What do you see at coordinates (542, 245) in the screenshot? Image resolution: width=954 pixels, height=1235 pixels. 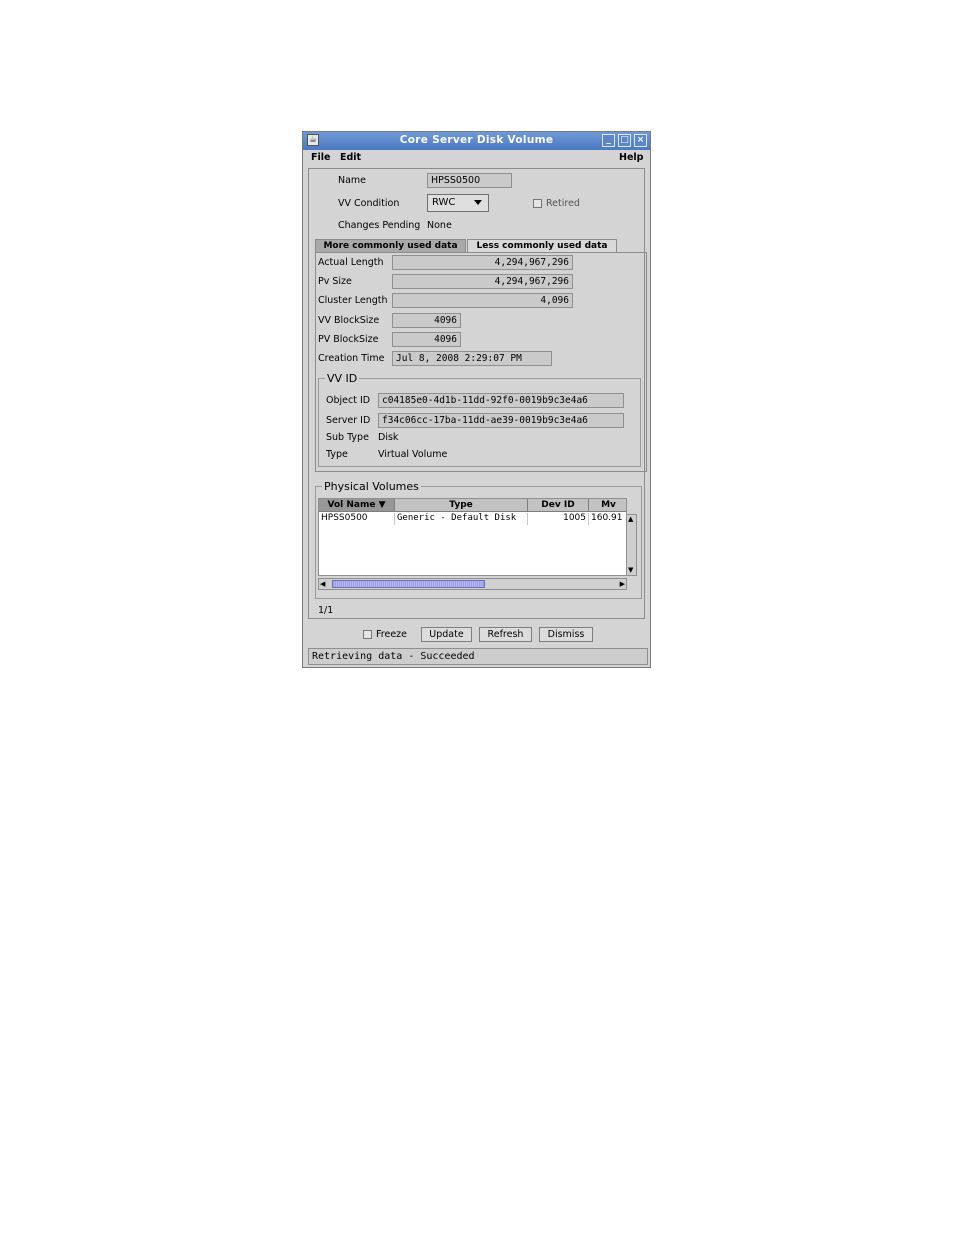 I see `tab-less-commonly-used: Less commonly used data` at bounding box center [542, 245].